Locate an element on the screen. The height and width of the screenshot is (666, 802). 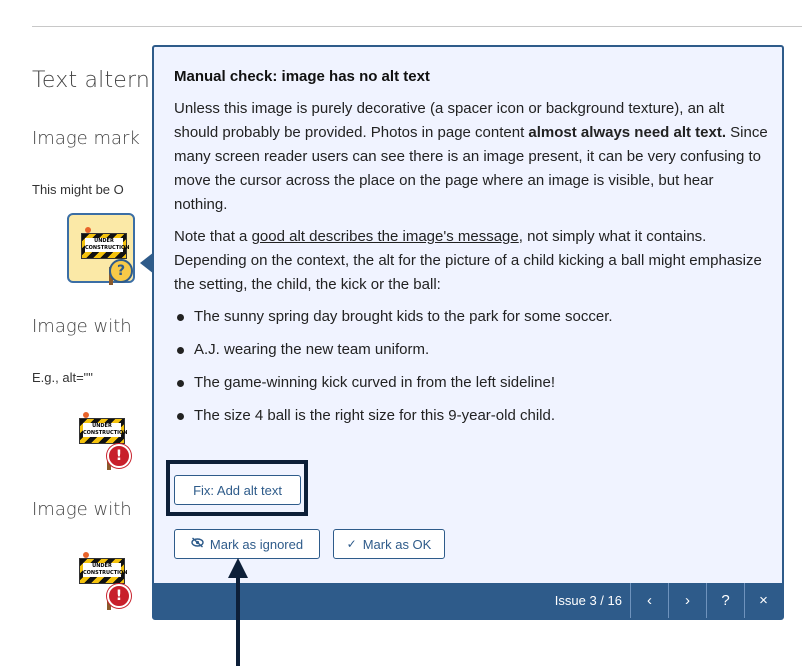
help-button: ? is located at coordinates (725, 600).